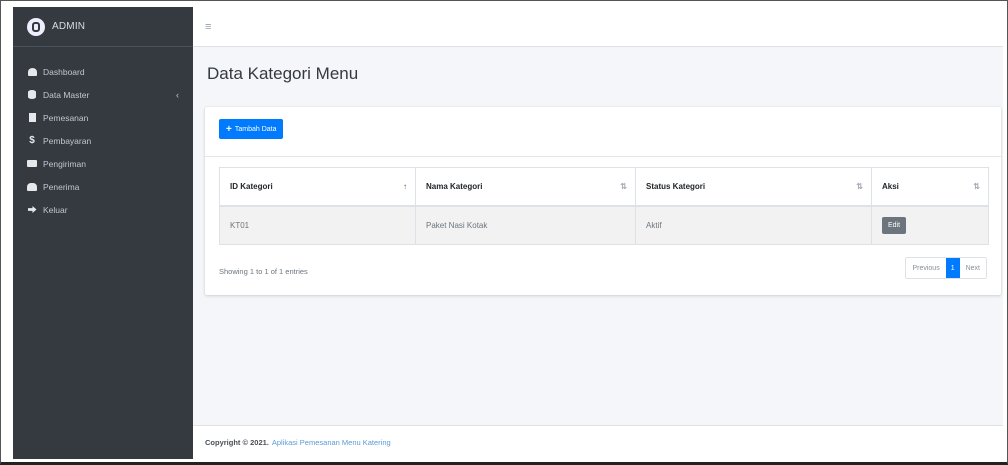  Describe the element at coordinates (251, 186) in the screenshot. I see `column-header-label: ID Kategori` at that location.